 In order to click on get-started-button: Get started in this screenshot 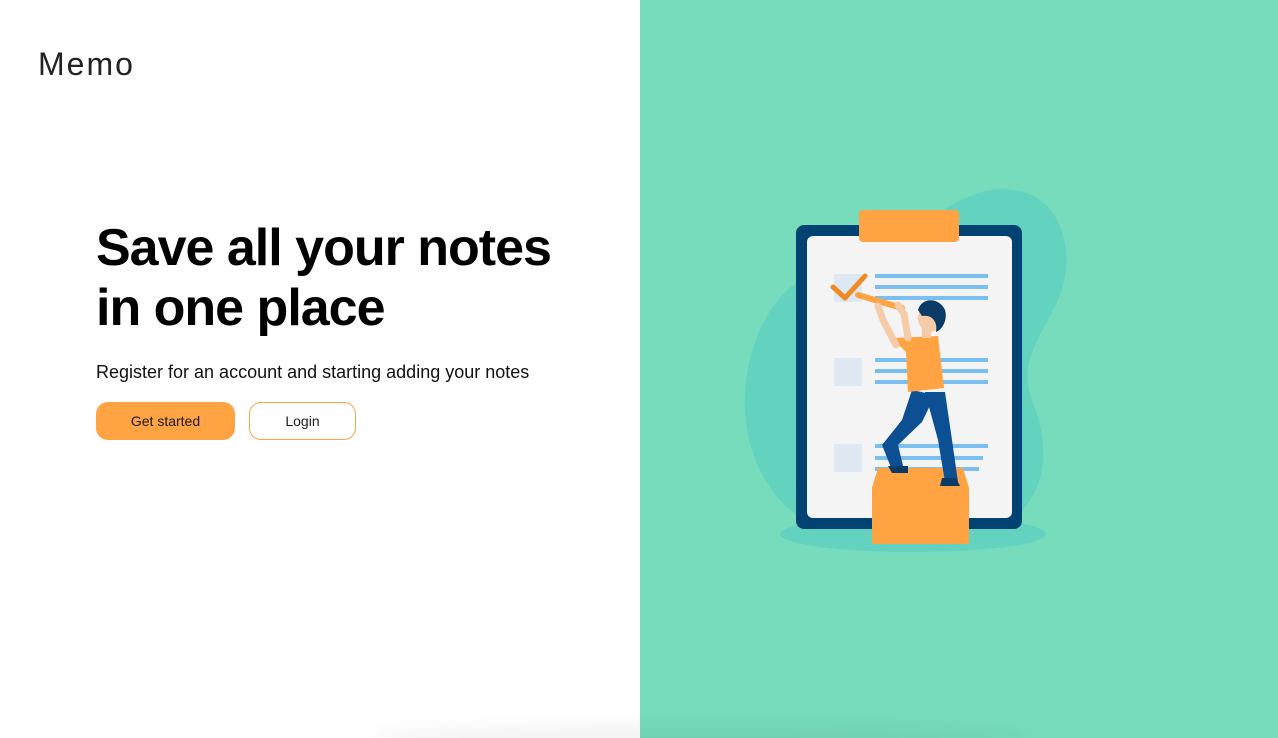, I will do `click(165, 421)`.